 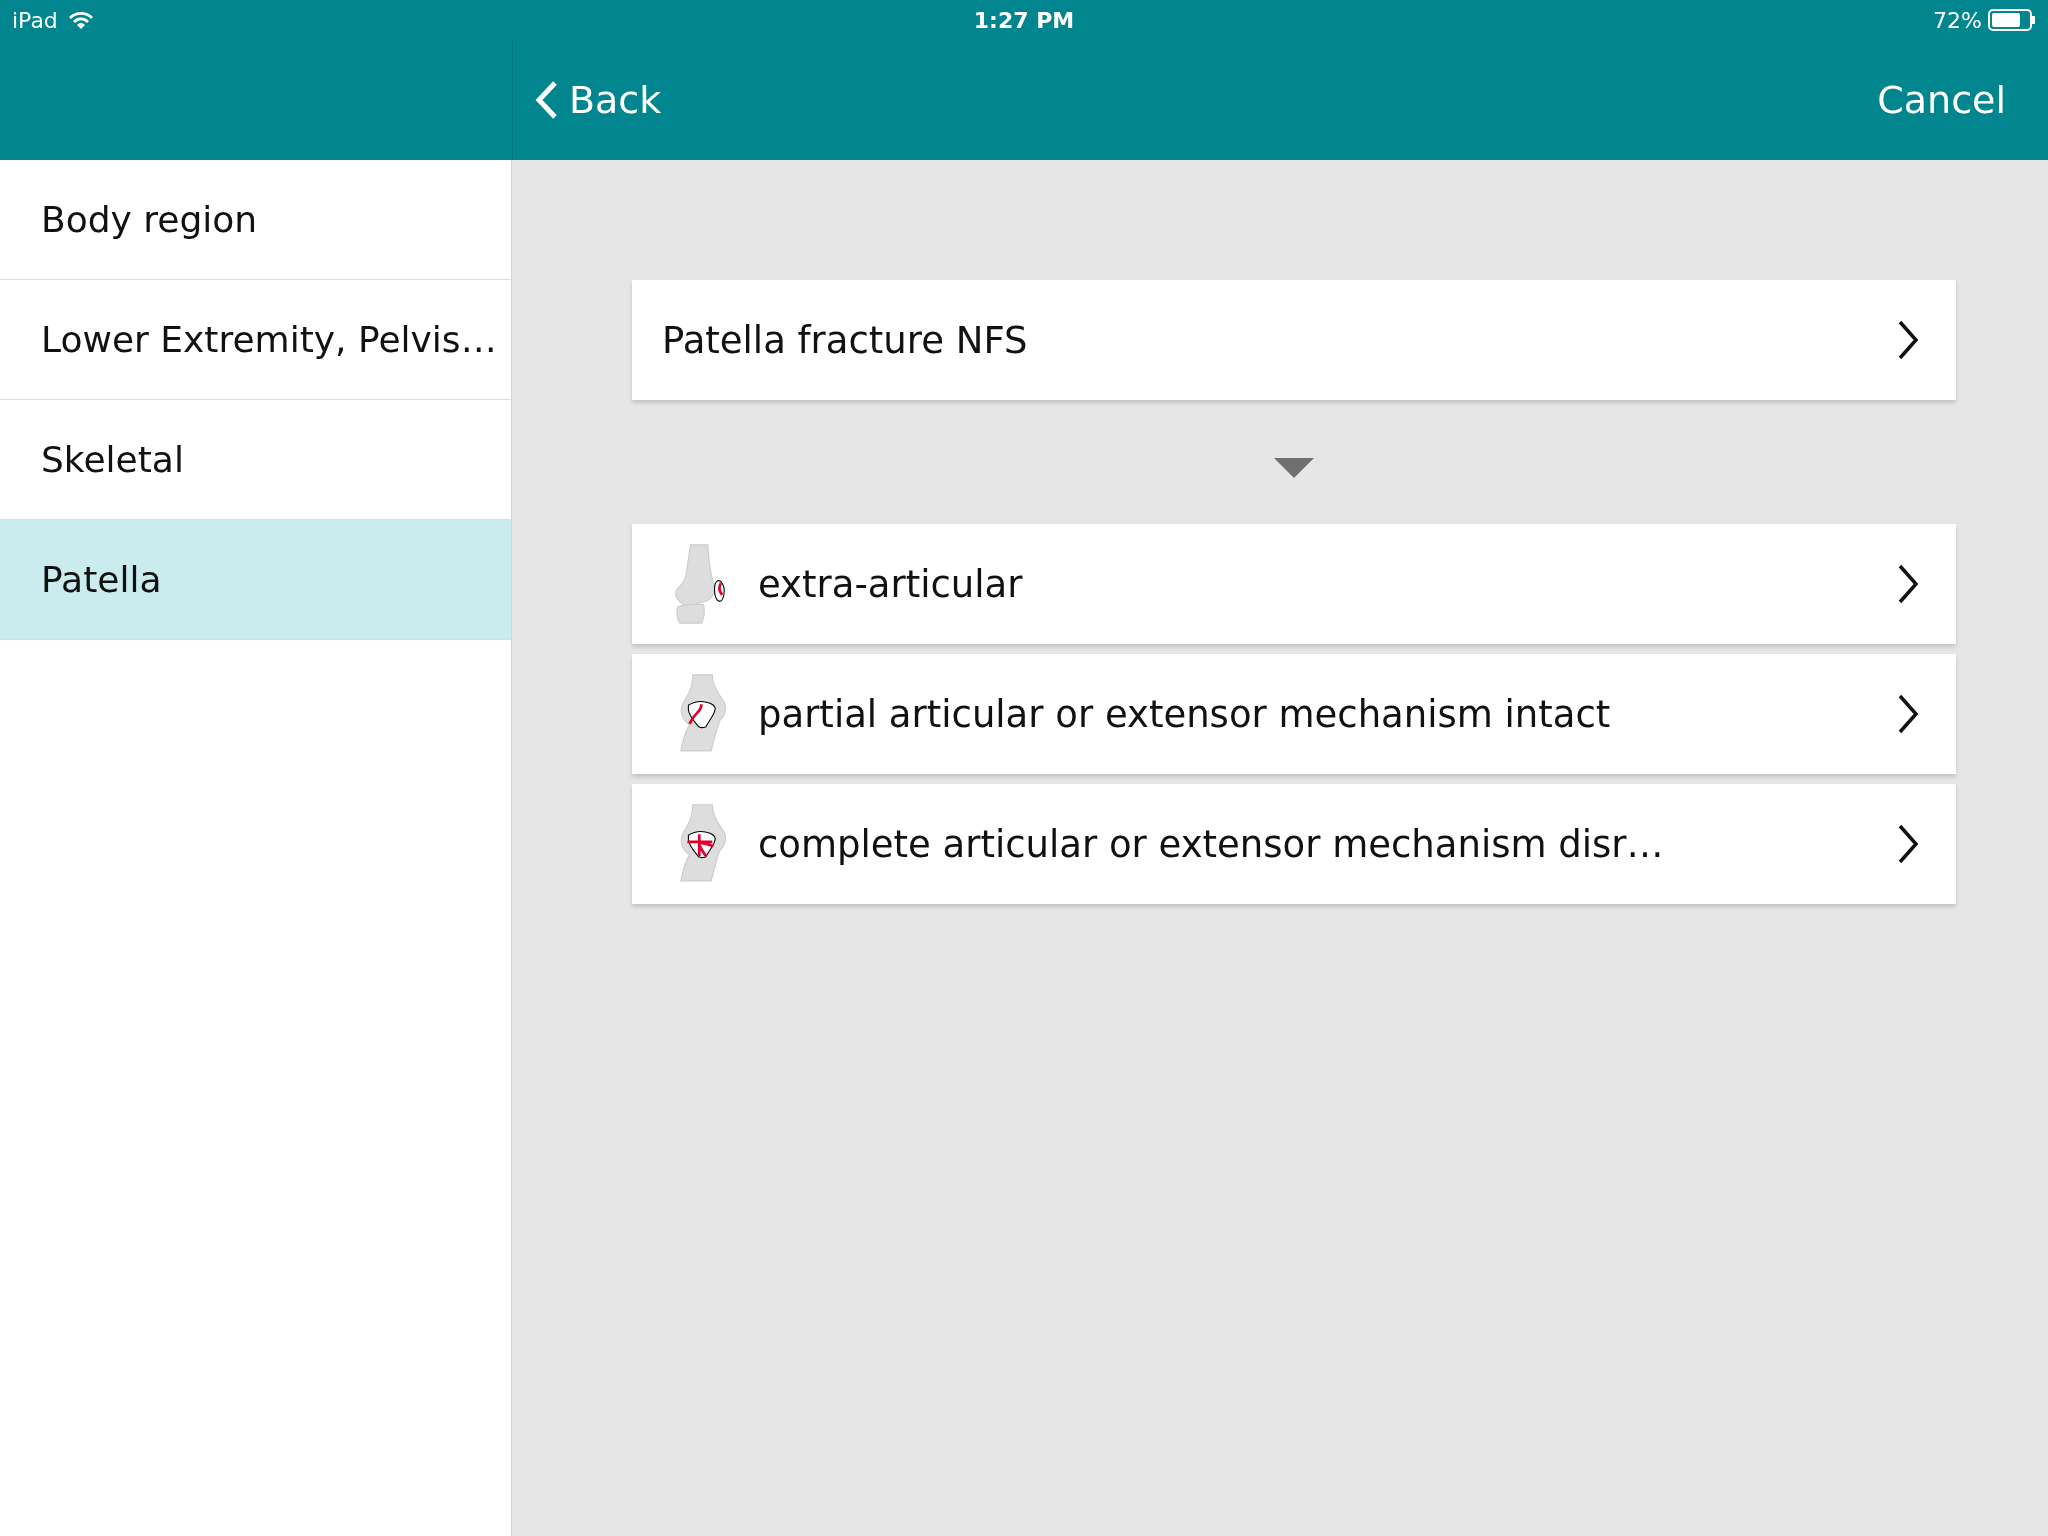 I want to click on option-row: extra-articular, so click(x=1294, y=584).